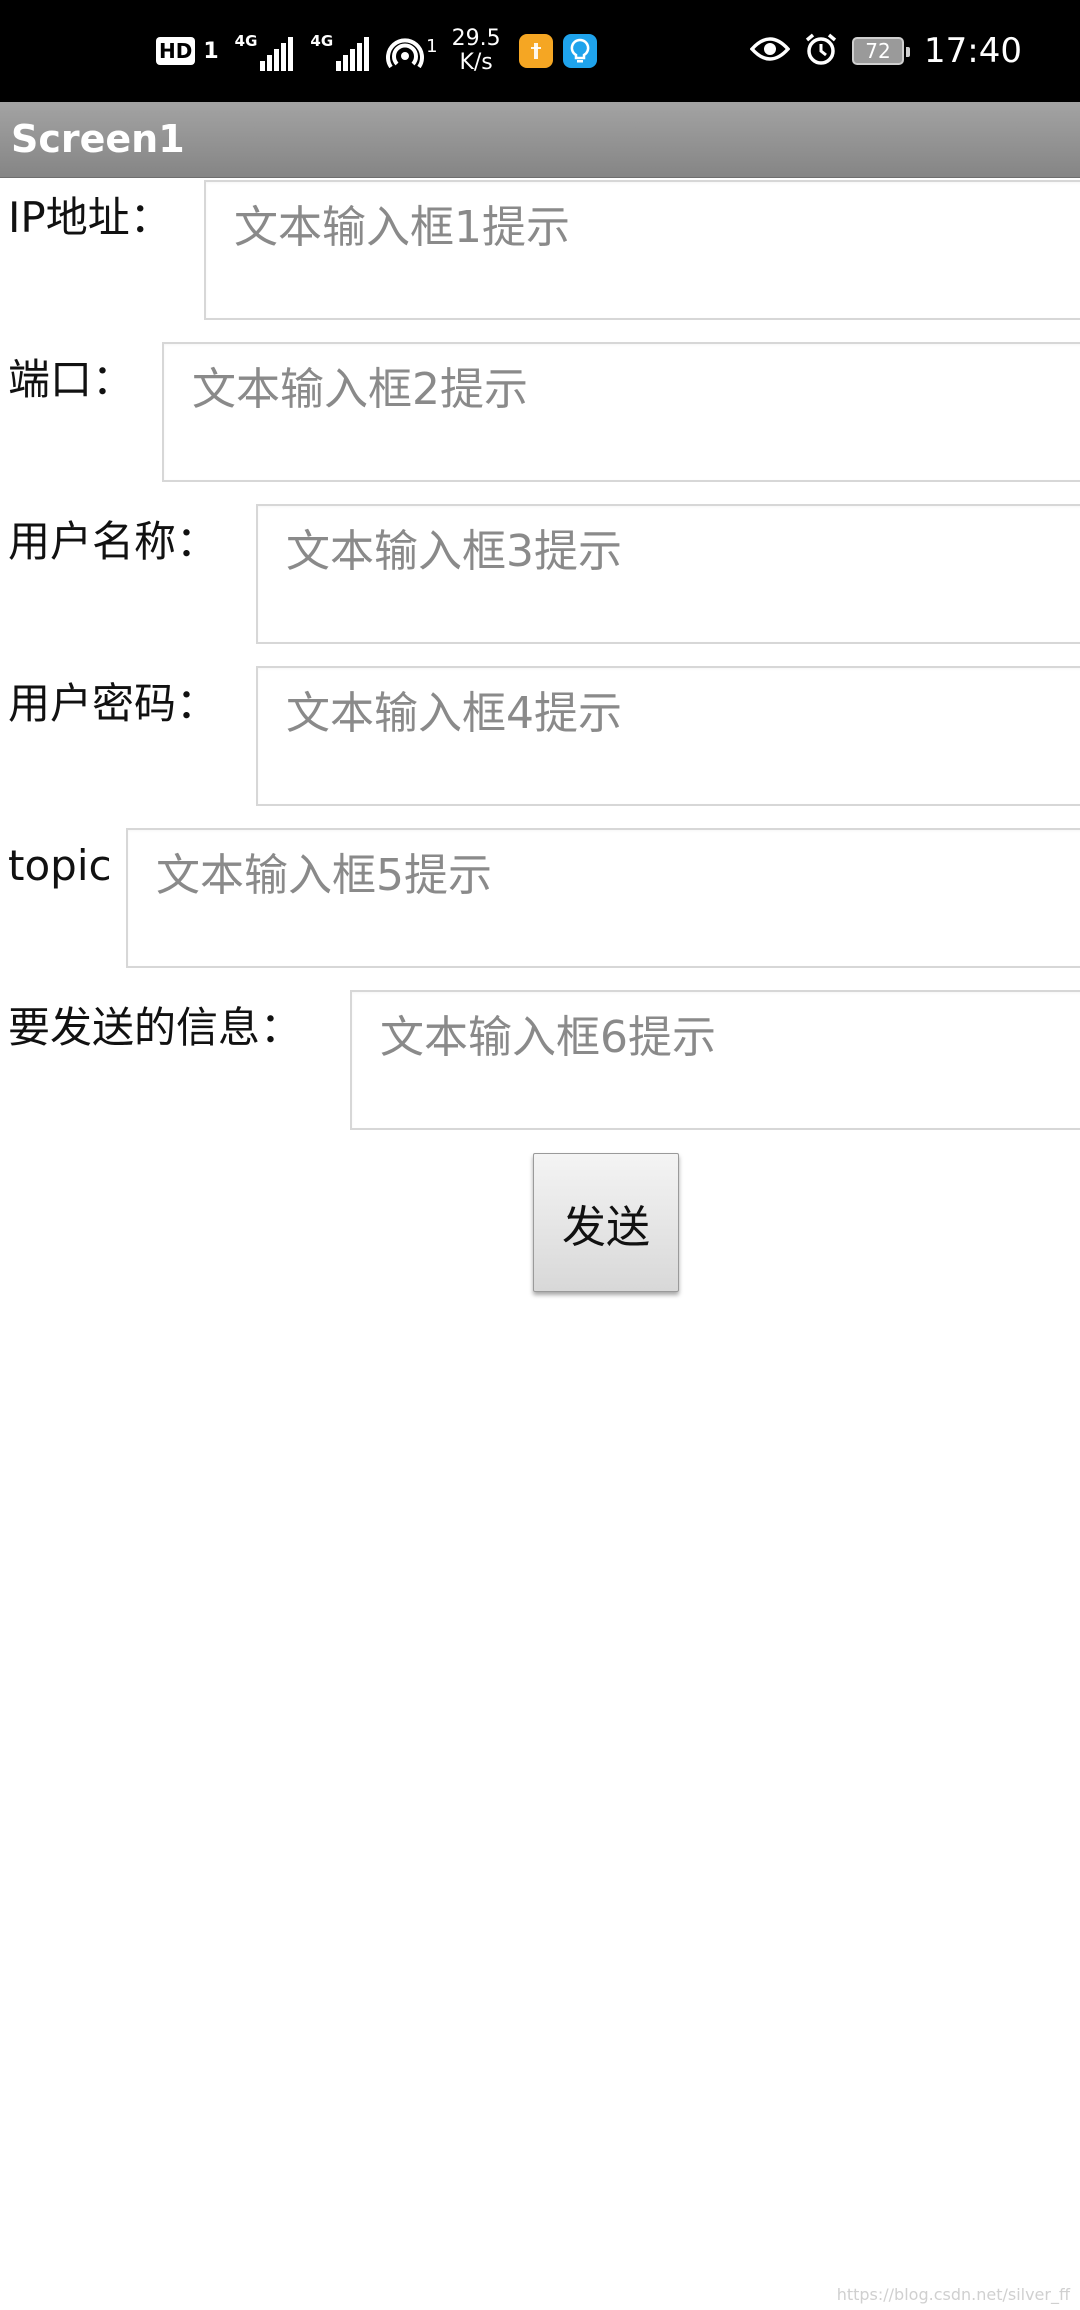 This screenshot has height=2310, width=1080. What do you see at coordinates (603, 898) in the screenshot?
I see `topic-input` at bounding box center [603, 898].